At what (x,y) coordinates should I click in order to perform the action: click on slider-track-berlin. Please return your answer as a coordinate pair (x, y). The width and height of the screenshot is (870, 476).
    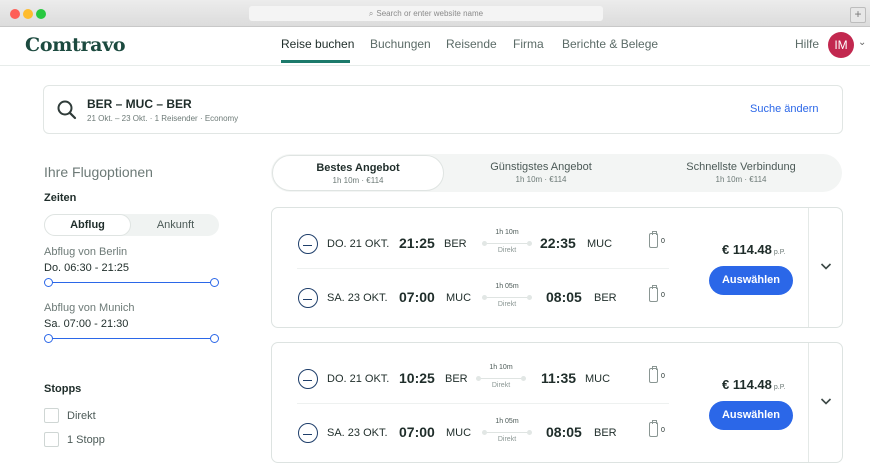
    Looking at the image, I should click on (131, 282).